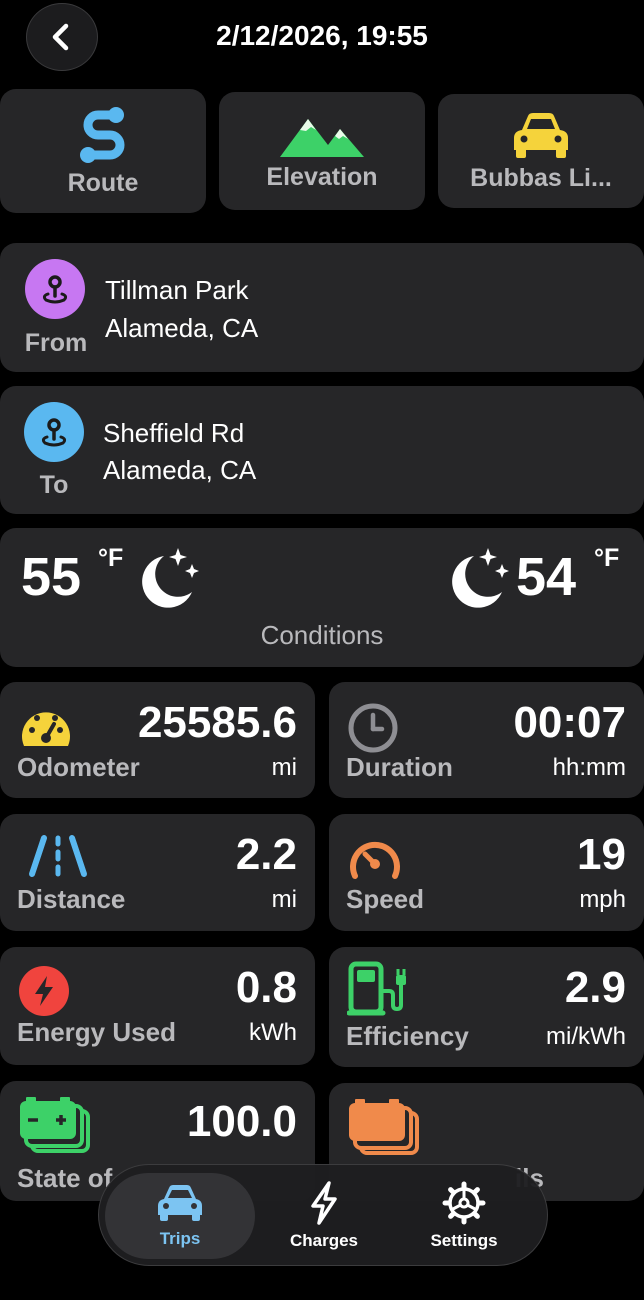 The width and height of the screenshot is (644, 1300). What do you see at coordinates (407, 1036) in the screenshot?
I see `efficiency-label: Efficiency` at bounding box center [407, 1036].